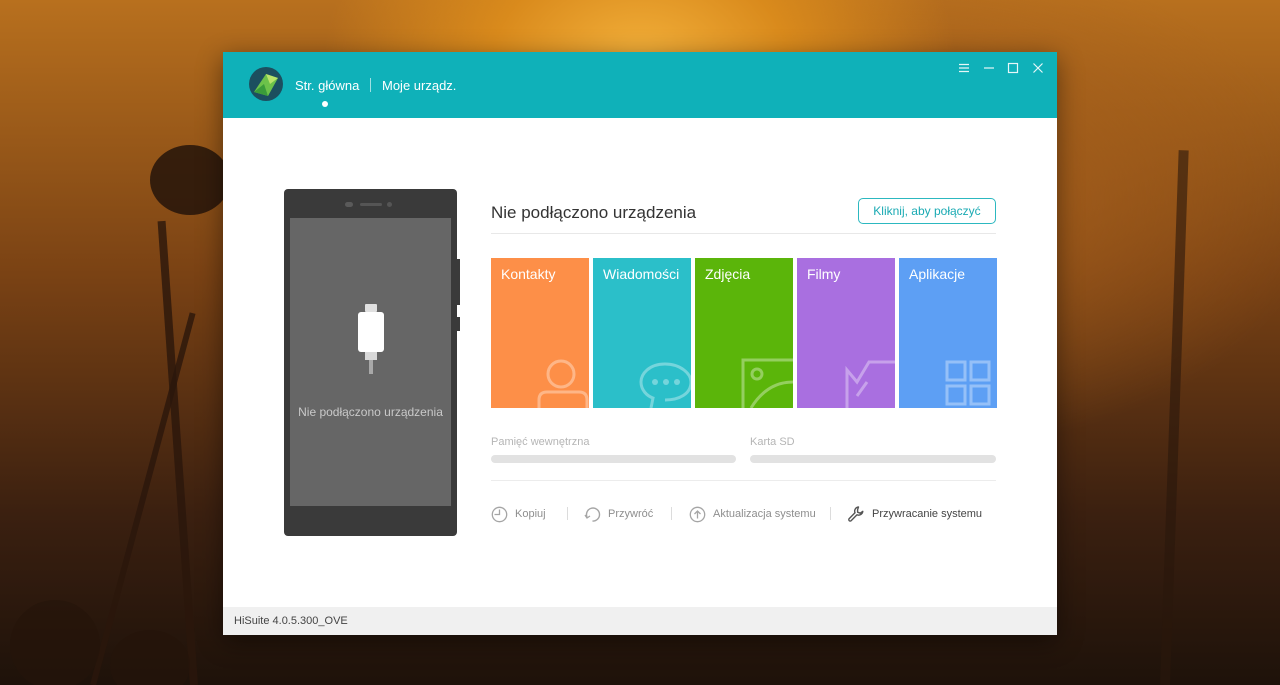  What do you see at coordinates (419, 85) in the screenshot?
I see `nav-my-devices: Moje urządz.` at bounding box center [419, 85].